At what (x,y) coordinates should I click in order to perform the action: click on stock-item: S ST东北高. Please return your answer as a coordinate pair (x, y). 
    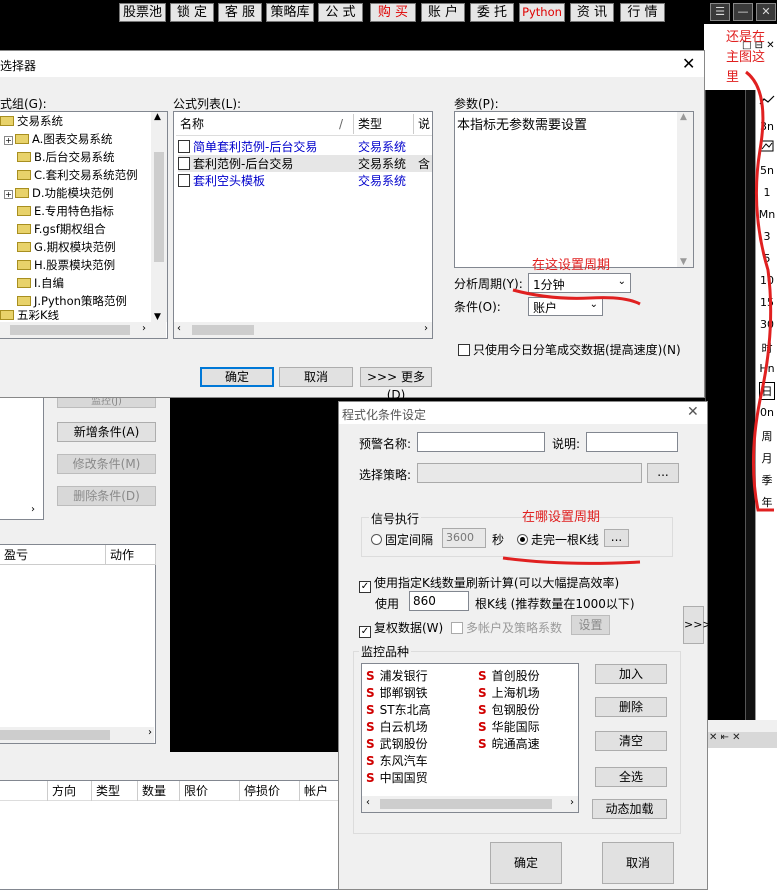
    Looking at the image, I should click on (398, 709).